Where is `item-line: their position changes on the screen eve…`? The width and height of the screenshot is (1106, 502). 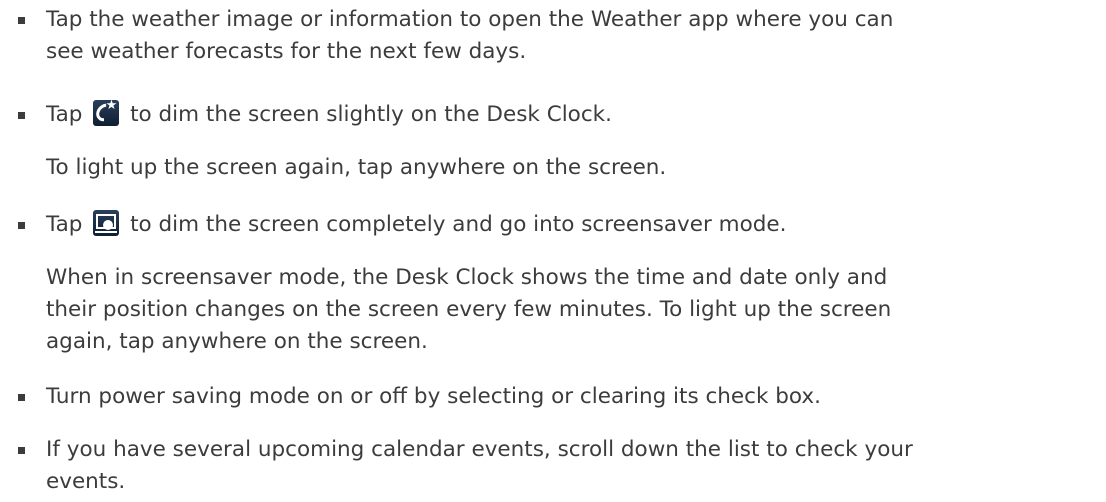
item-line: their position changes on the screen eve… is located at coordinates (469, 309).